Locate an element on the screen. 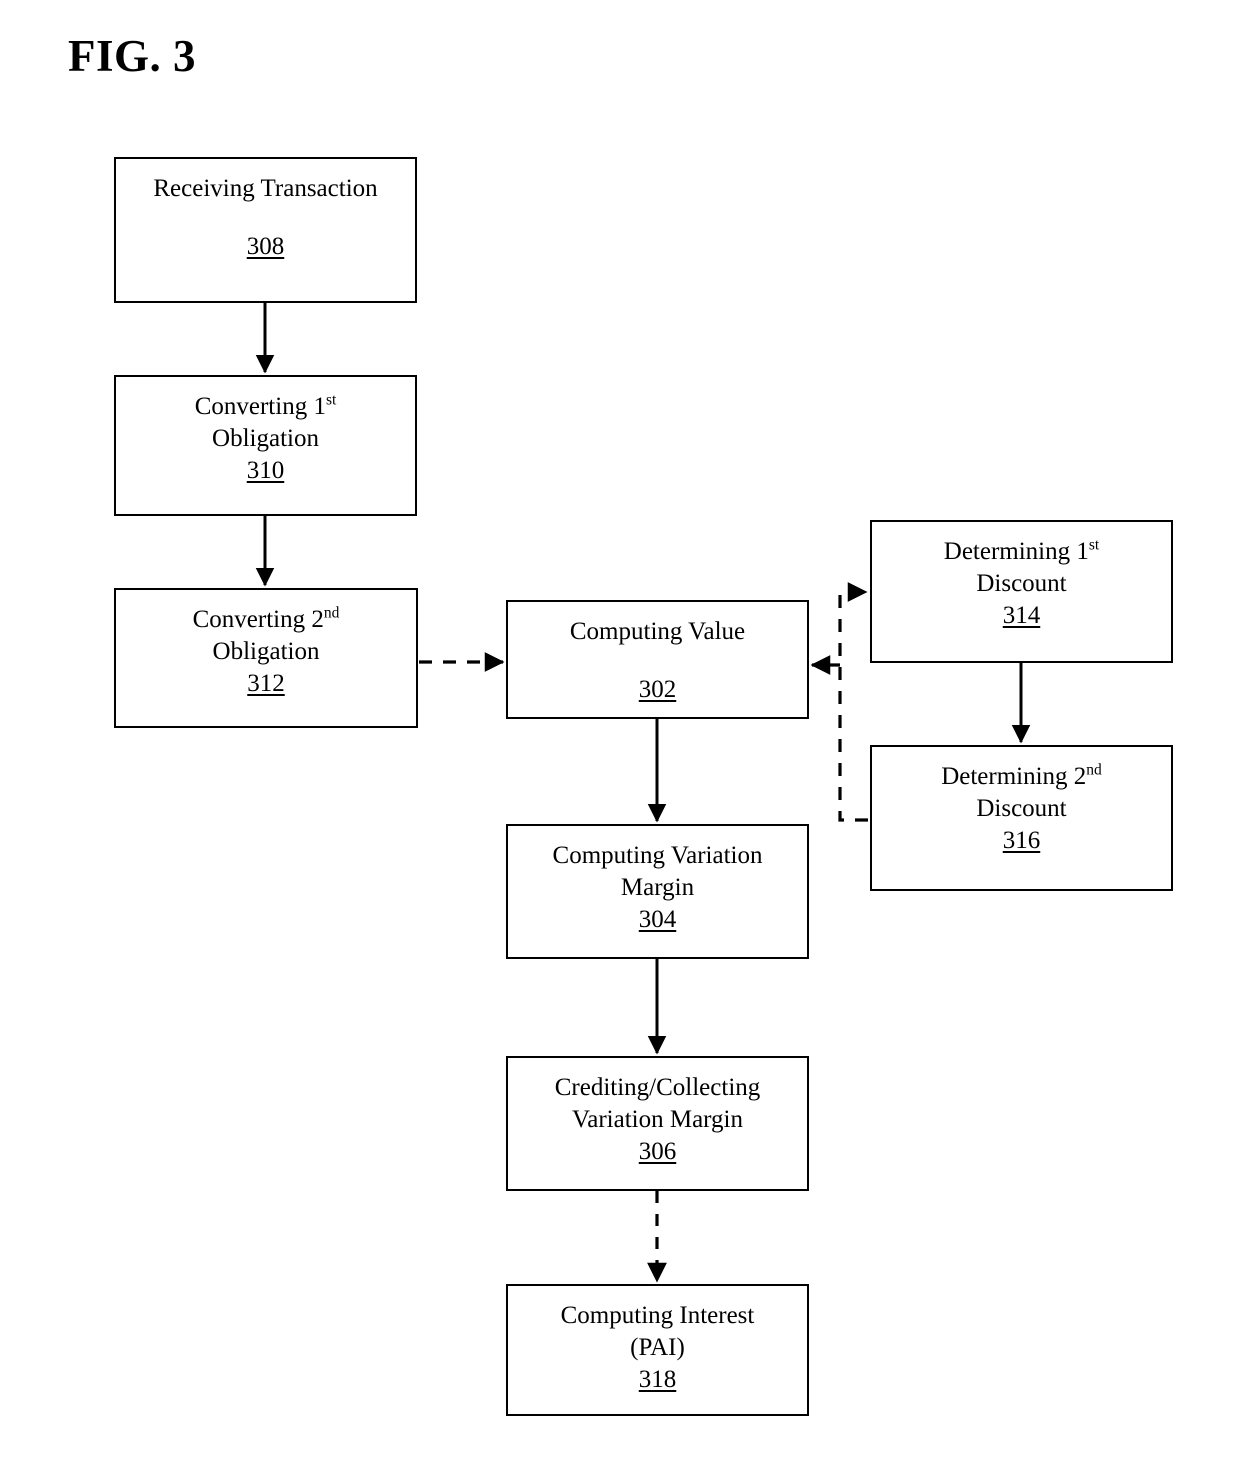 This screenshot has height=1475, width=1240. node-label-line-1: Computing Value is located at coordinates (657, 631).